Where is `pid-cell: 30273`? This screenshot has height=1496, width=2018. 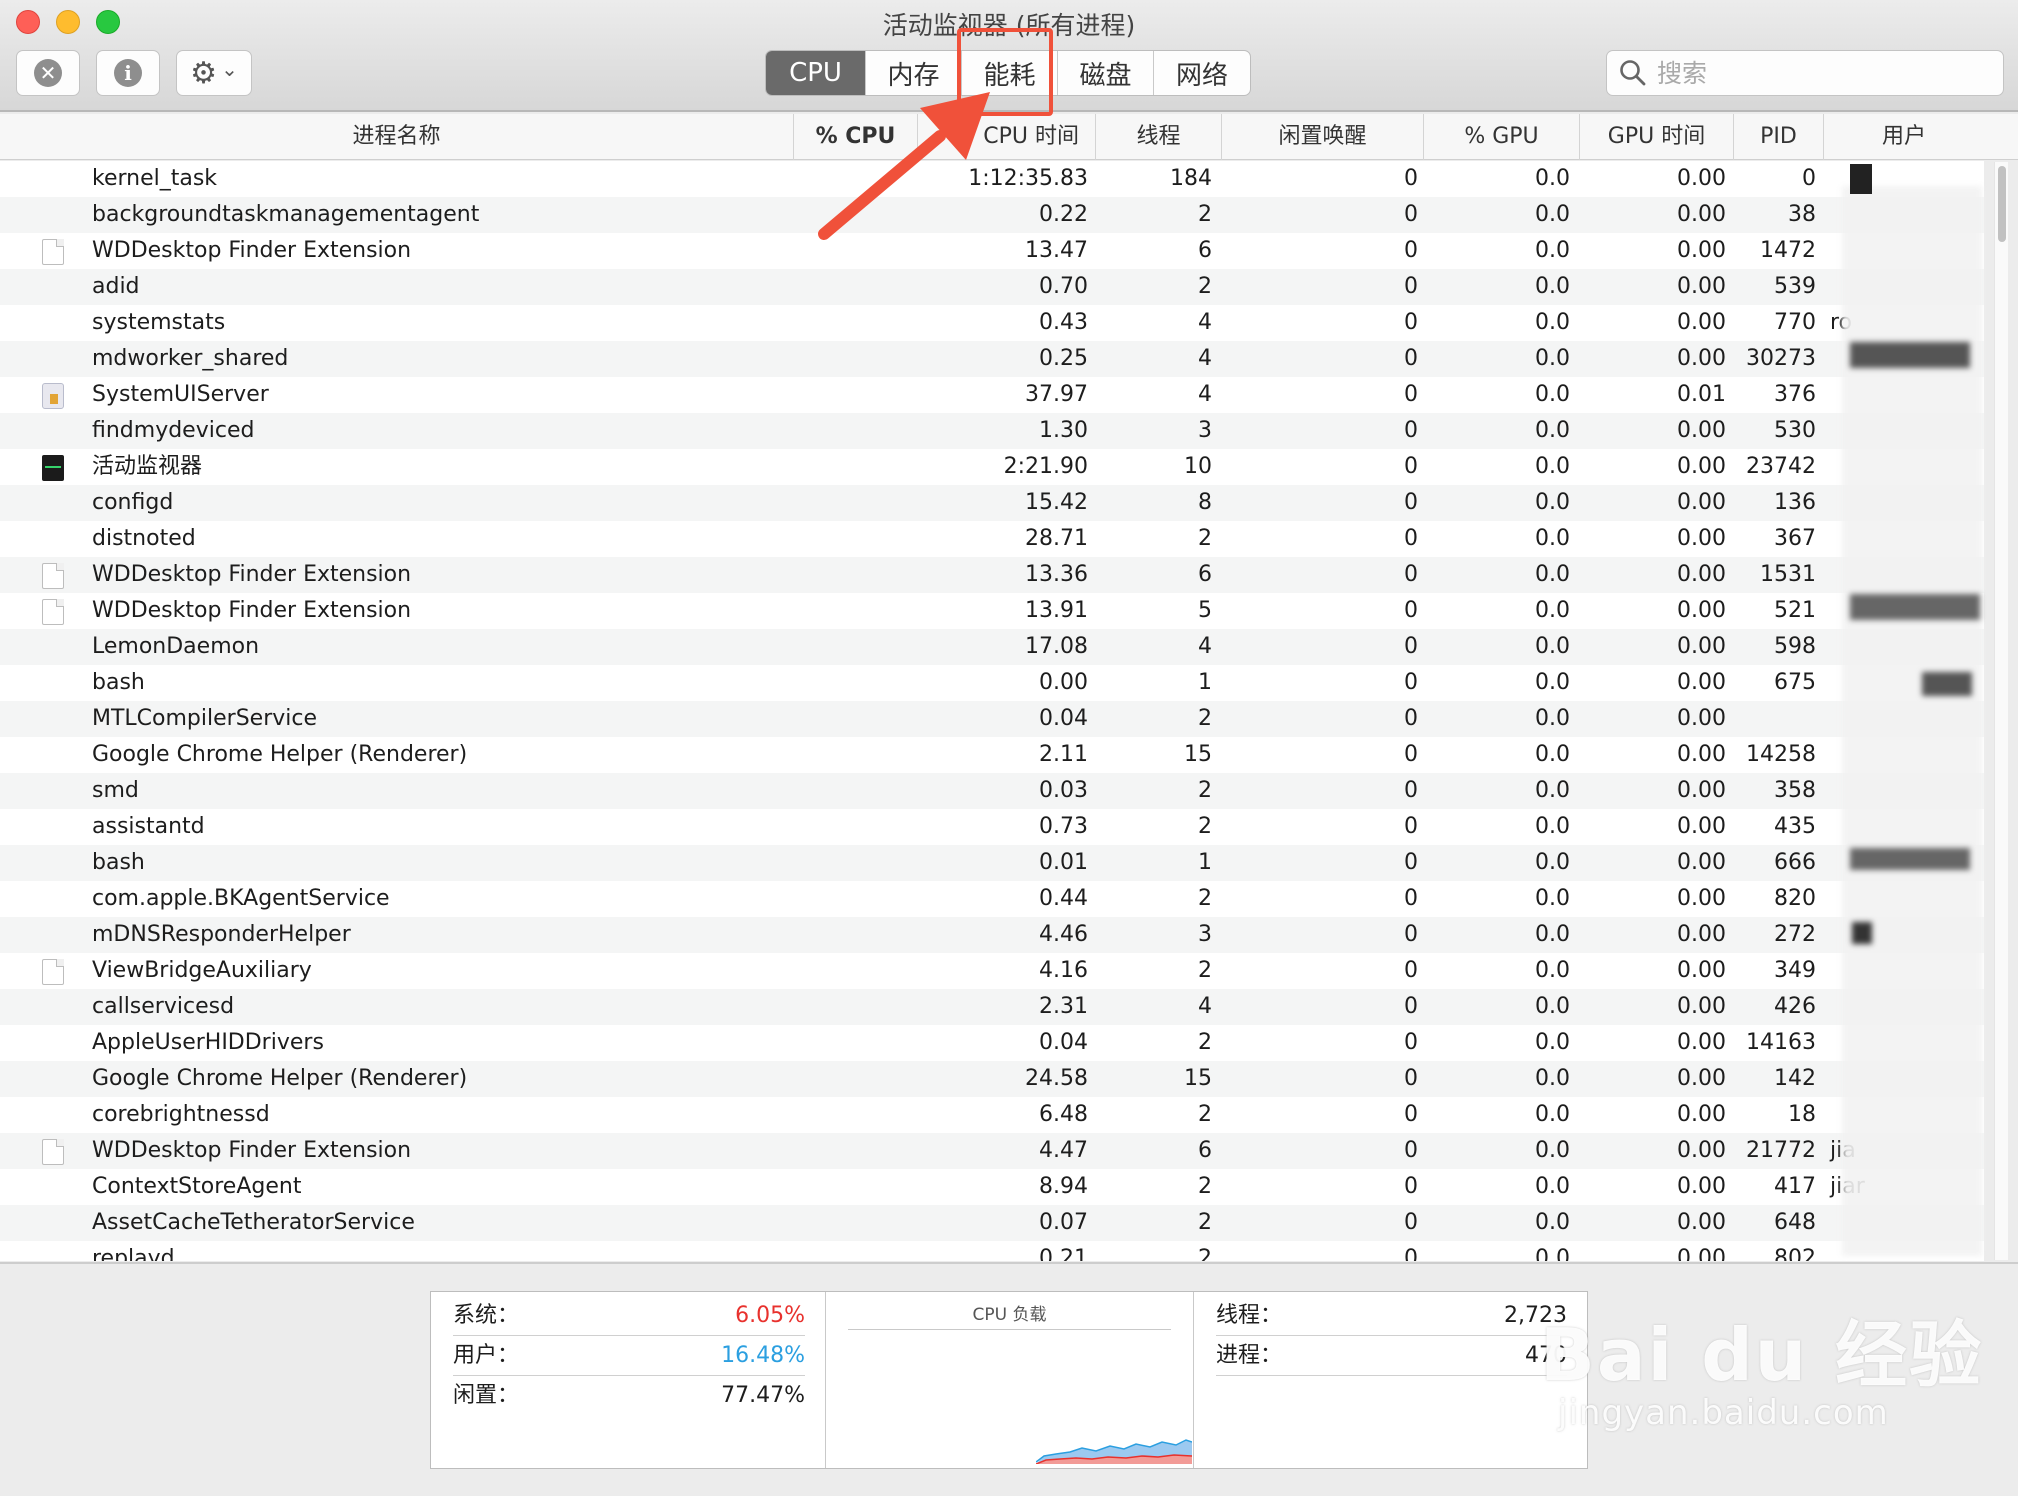 pid-cell: 30273 is located at coordinates (1781, 358).